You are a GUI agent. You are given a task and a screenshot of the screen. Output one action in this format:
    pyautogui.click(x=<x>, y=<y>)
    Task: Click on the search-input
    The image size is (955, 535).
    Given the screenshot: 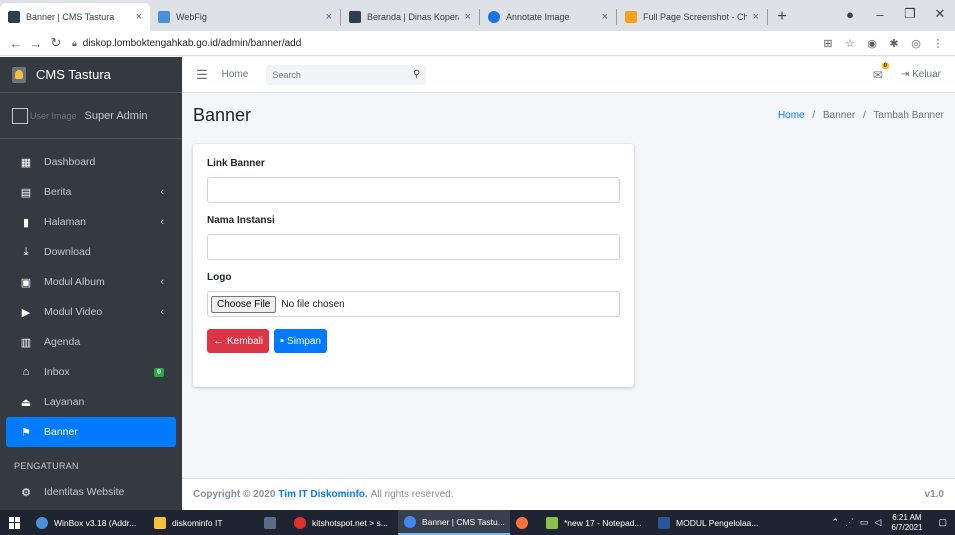 What is the action you would take?
    pyautogui.click(x=343, y=74)
    